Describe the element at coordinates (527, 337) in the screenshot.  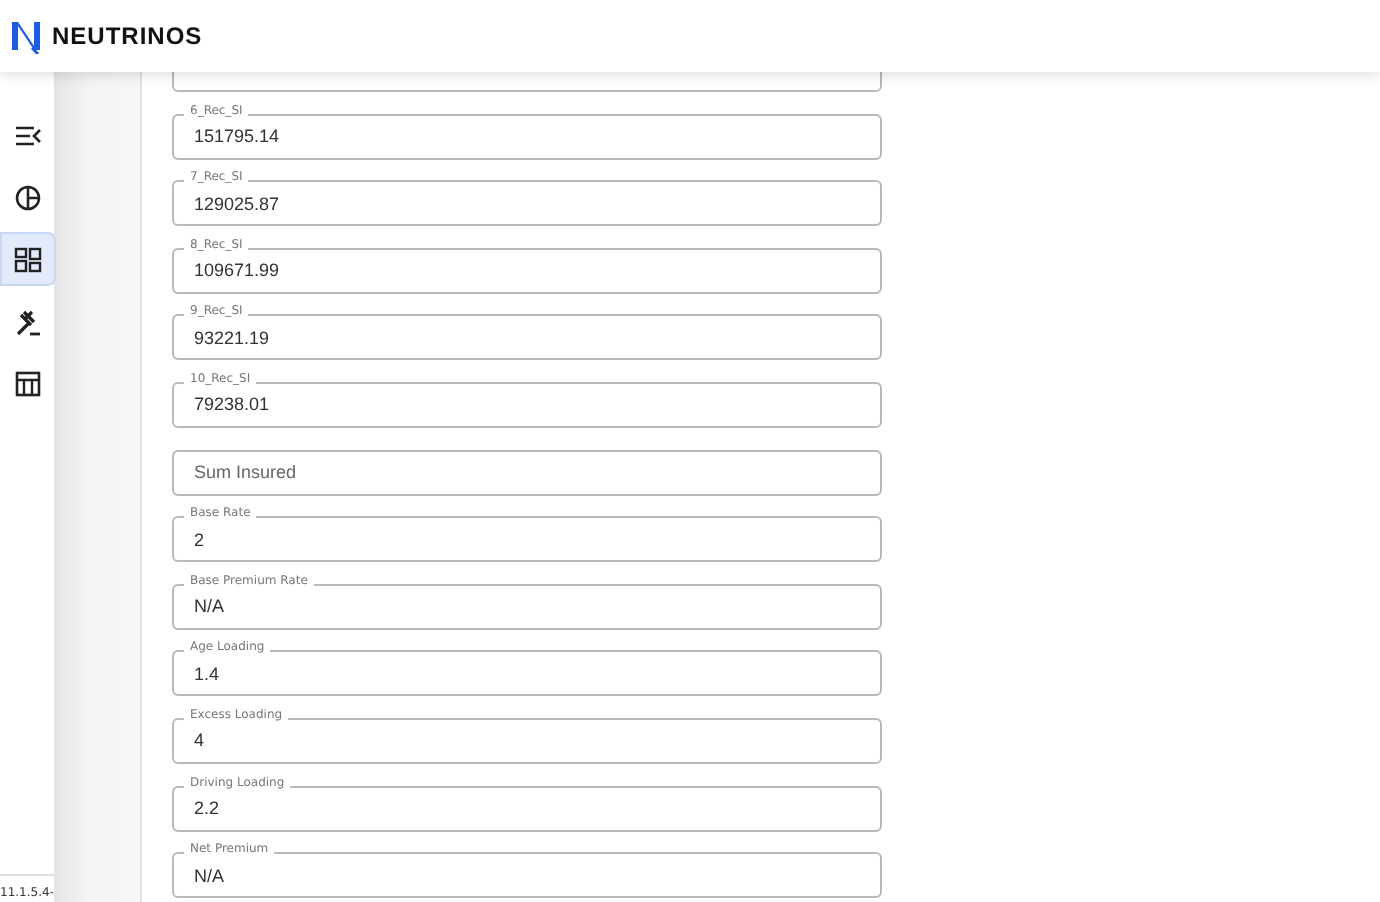
I see `input-field: 93221.19` at that location.